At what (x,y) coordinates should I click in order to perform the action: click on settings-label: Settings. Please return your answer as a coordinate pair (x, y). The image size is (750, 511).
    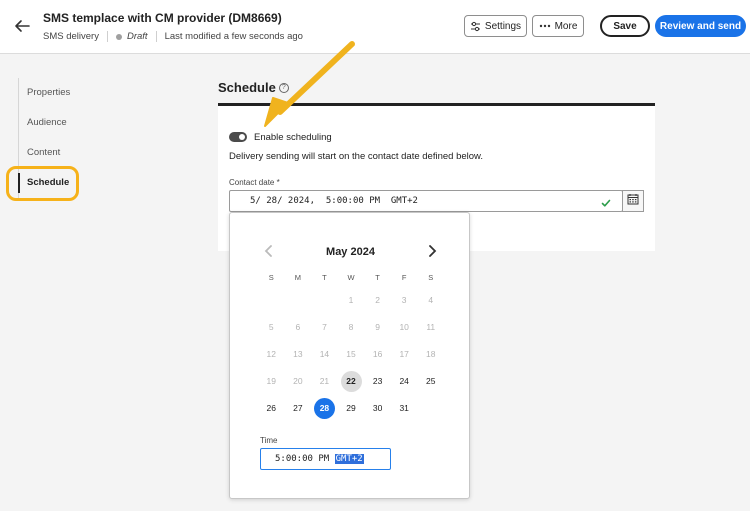
    Looking at the image, I should click on (503, 26).